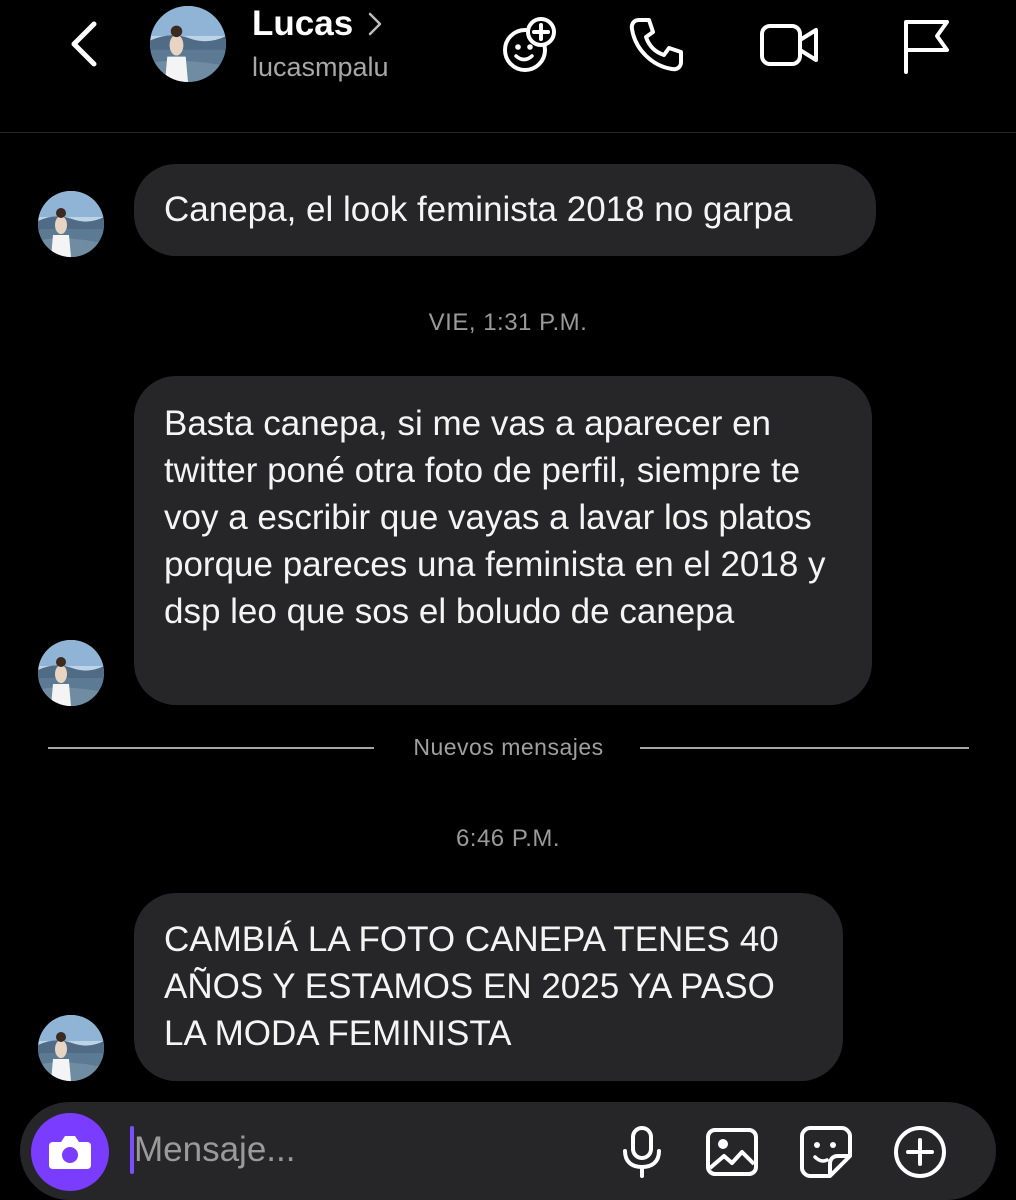  Describe the element at coordinates (86, 44) in the screenshot. I see `back-chevron-icon` at that location.